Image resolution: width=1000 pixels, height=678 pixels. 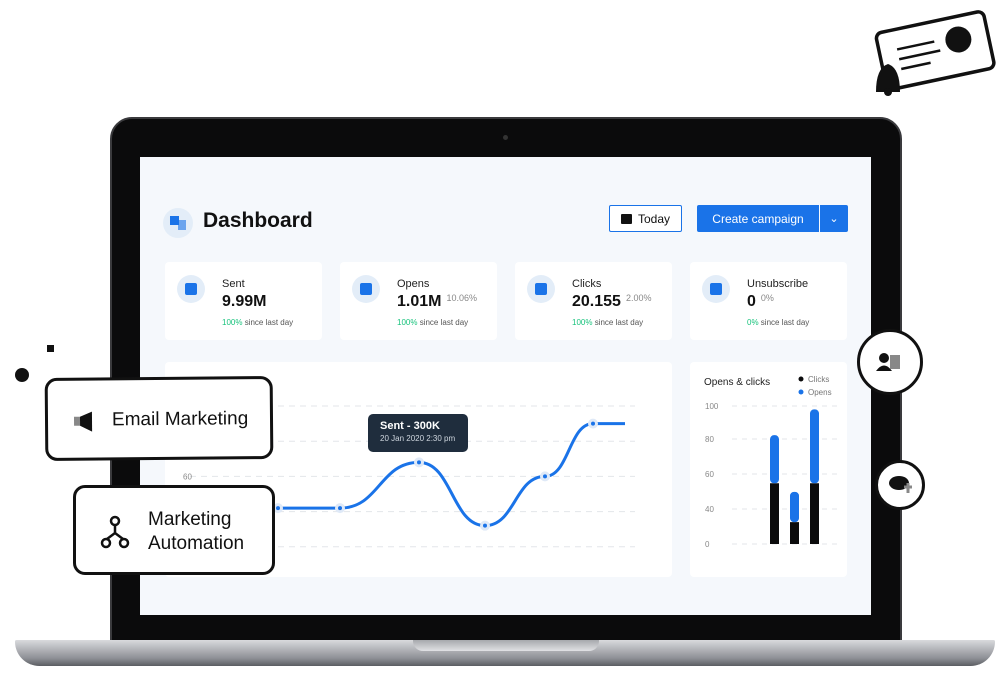 I want to click on clicks-icon, so click(x=541, y=289).